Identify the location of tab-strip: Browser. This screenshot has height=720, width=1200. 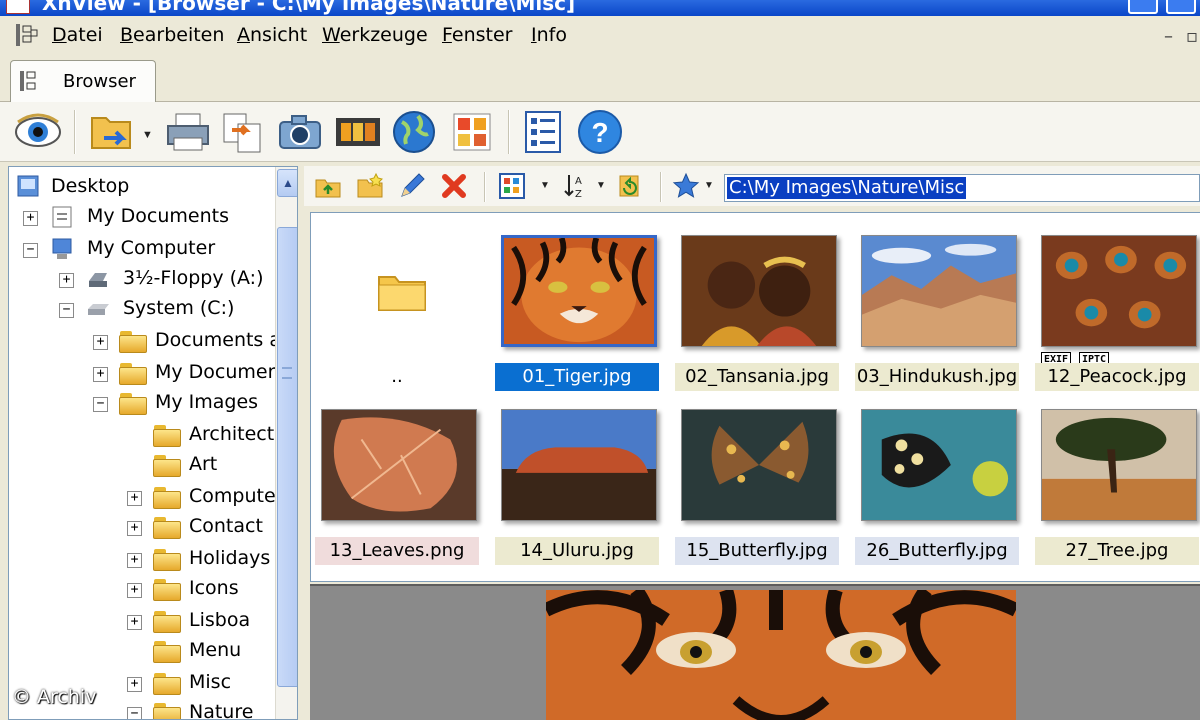
(600, 78).